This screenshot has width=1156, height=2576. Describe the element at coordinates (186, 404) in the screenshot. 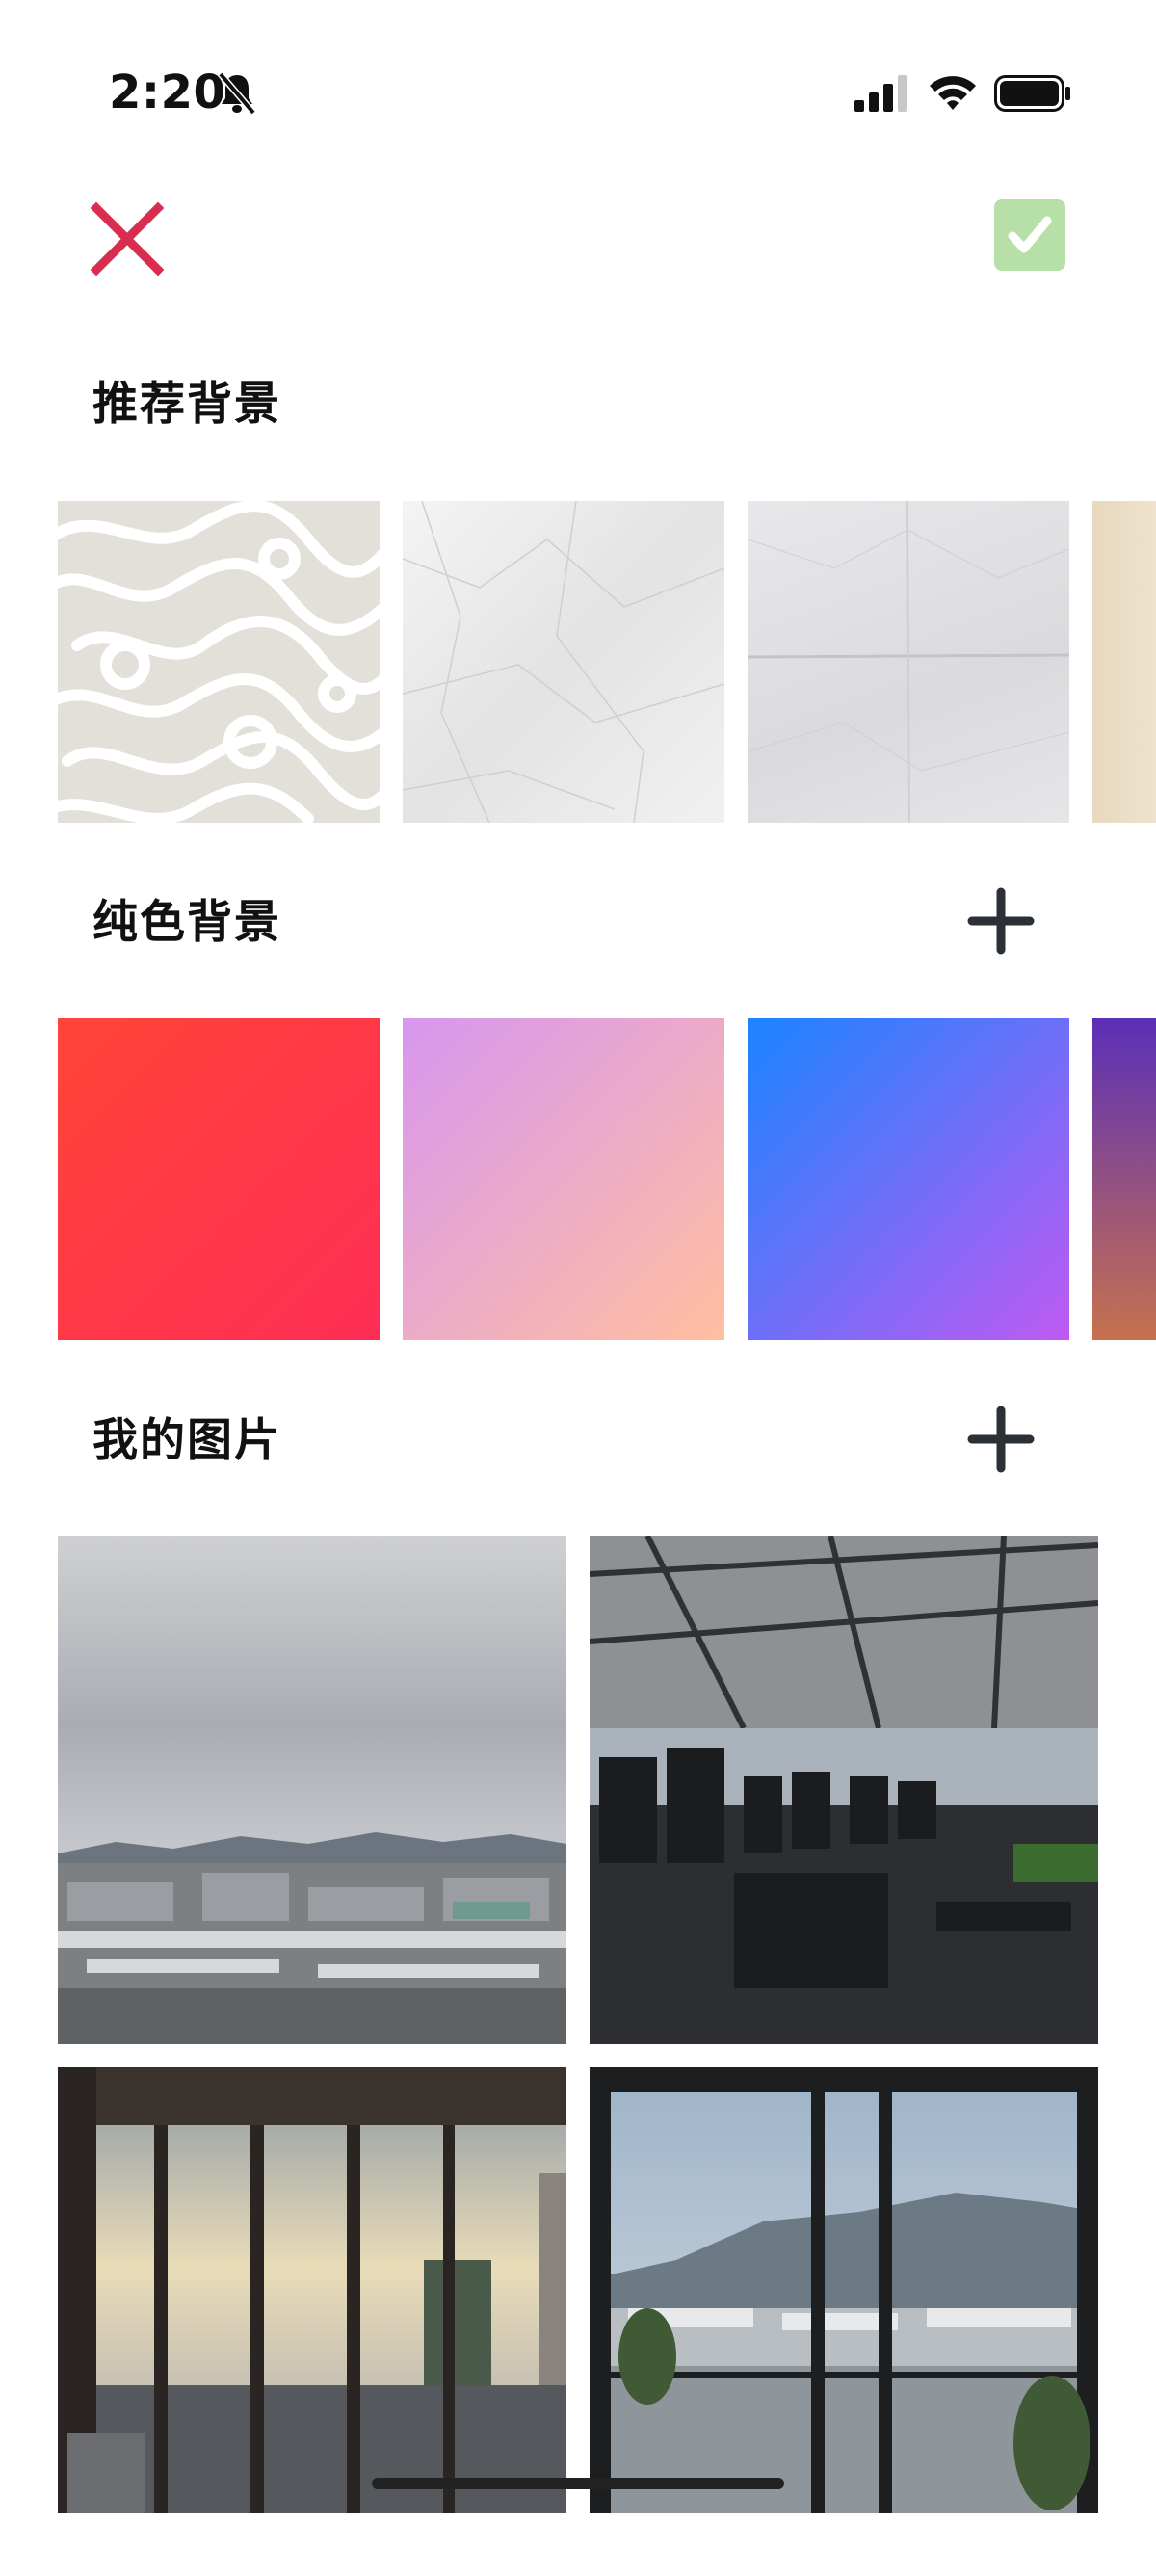

I see `section-title-recommended: 推荐背景` at that location.